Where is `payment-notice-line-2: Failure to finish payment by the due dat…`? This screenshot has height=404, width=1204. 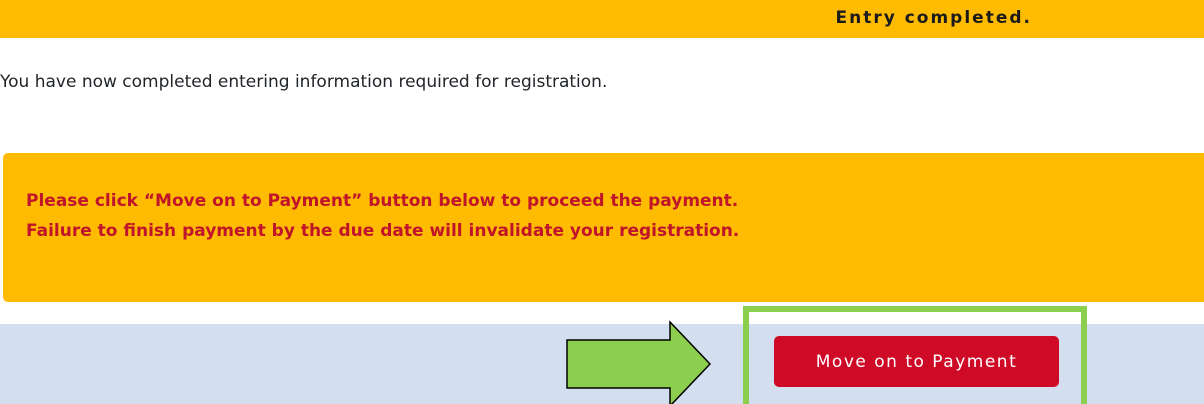
payment-notice-line-2: Failure to finish payment by the due dat… is located at coordinates (383, 231).